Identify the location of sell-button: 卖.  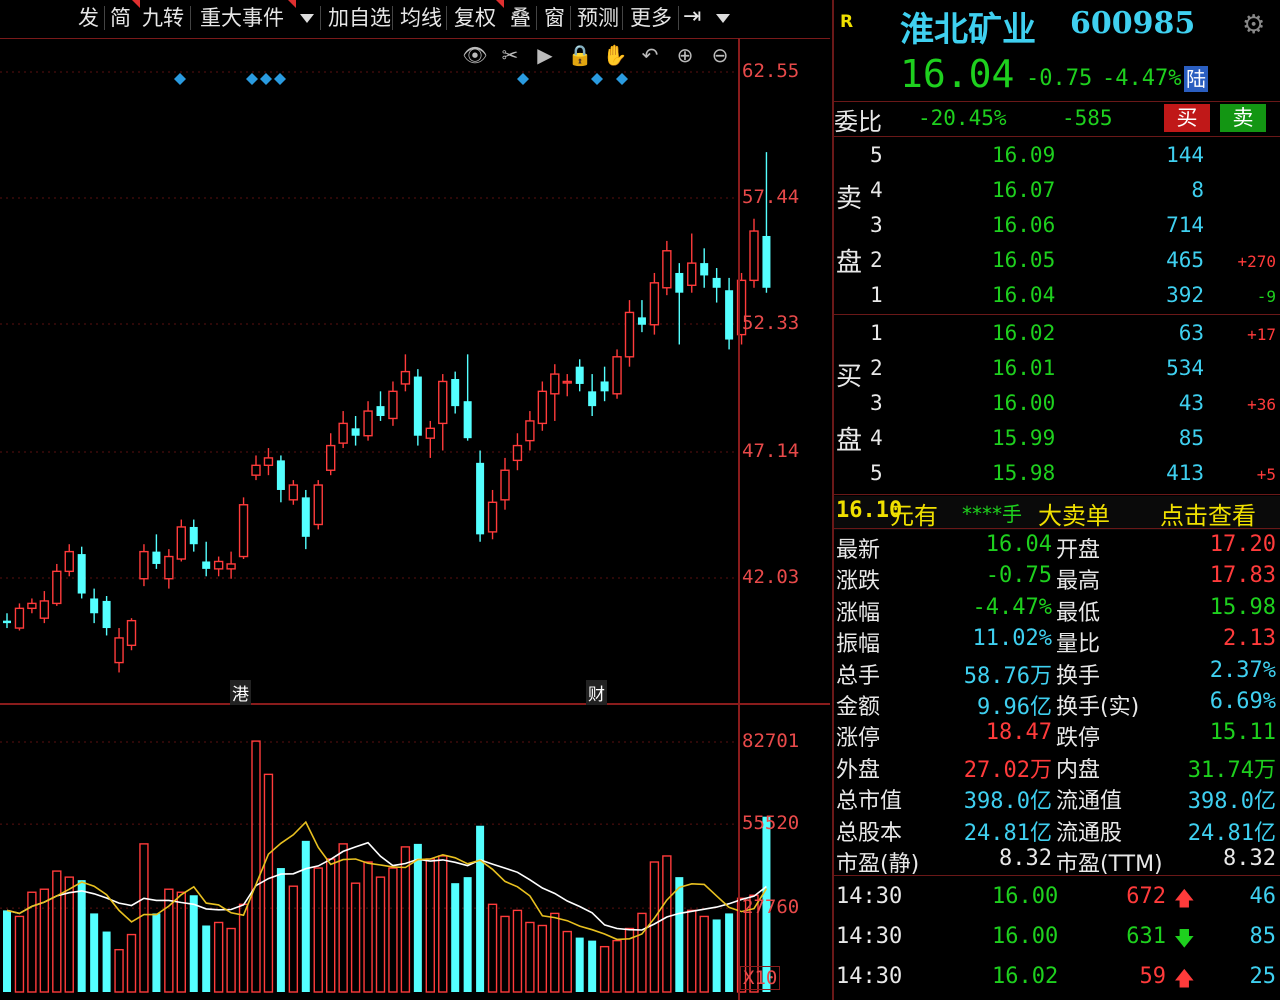
(1243, 118).